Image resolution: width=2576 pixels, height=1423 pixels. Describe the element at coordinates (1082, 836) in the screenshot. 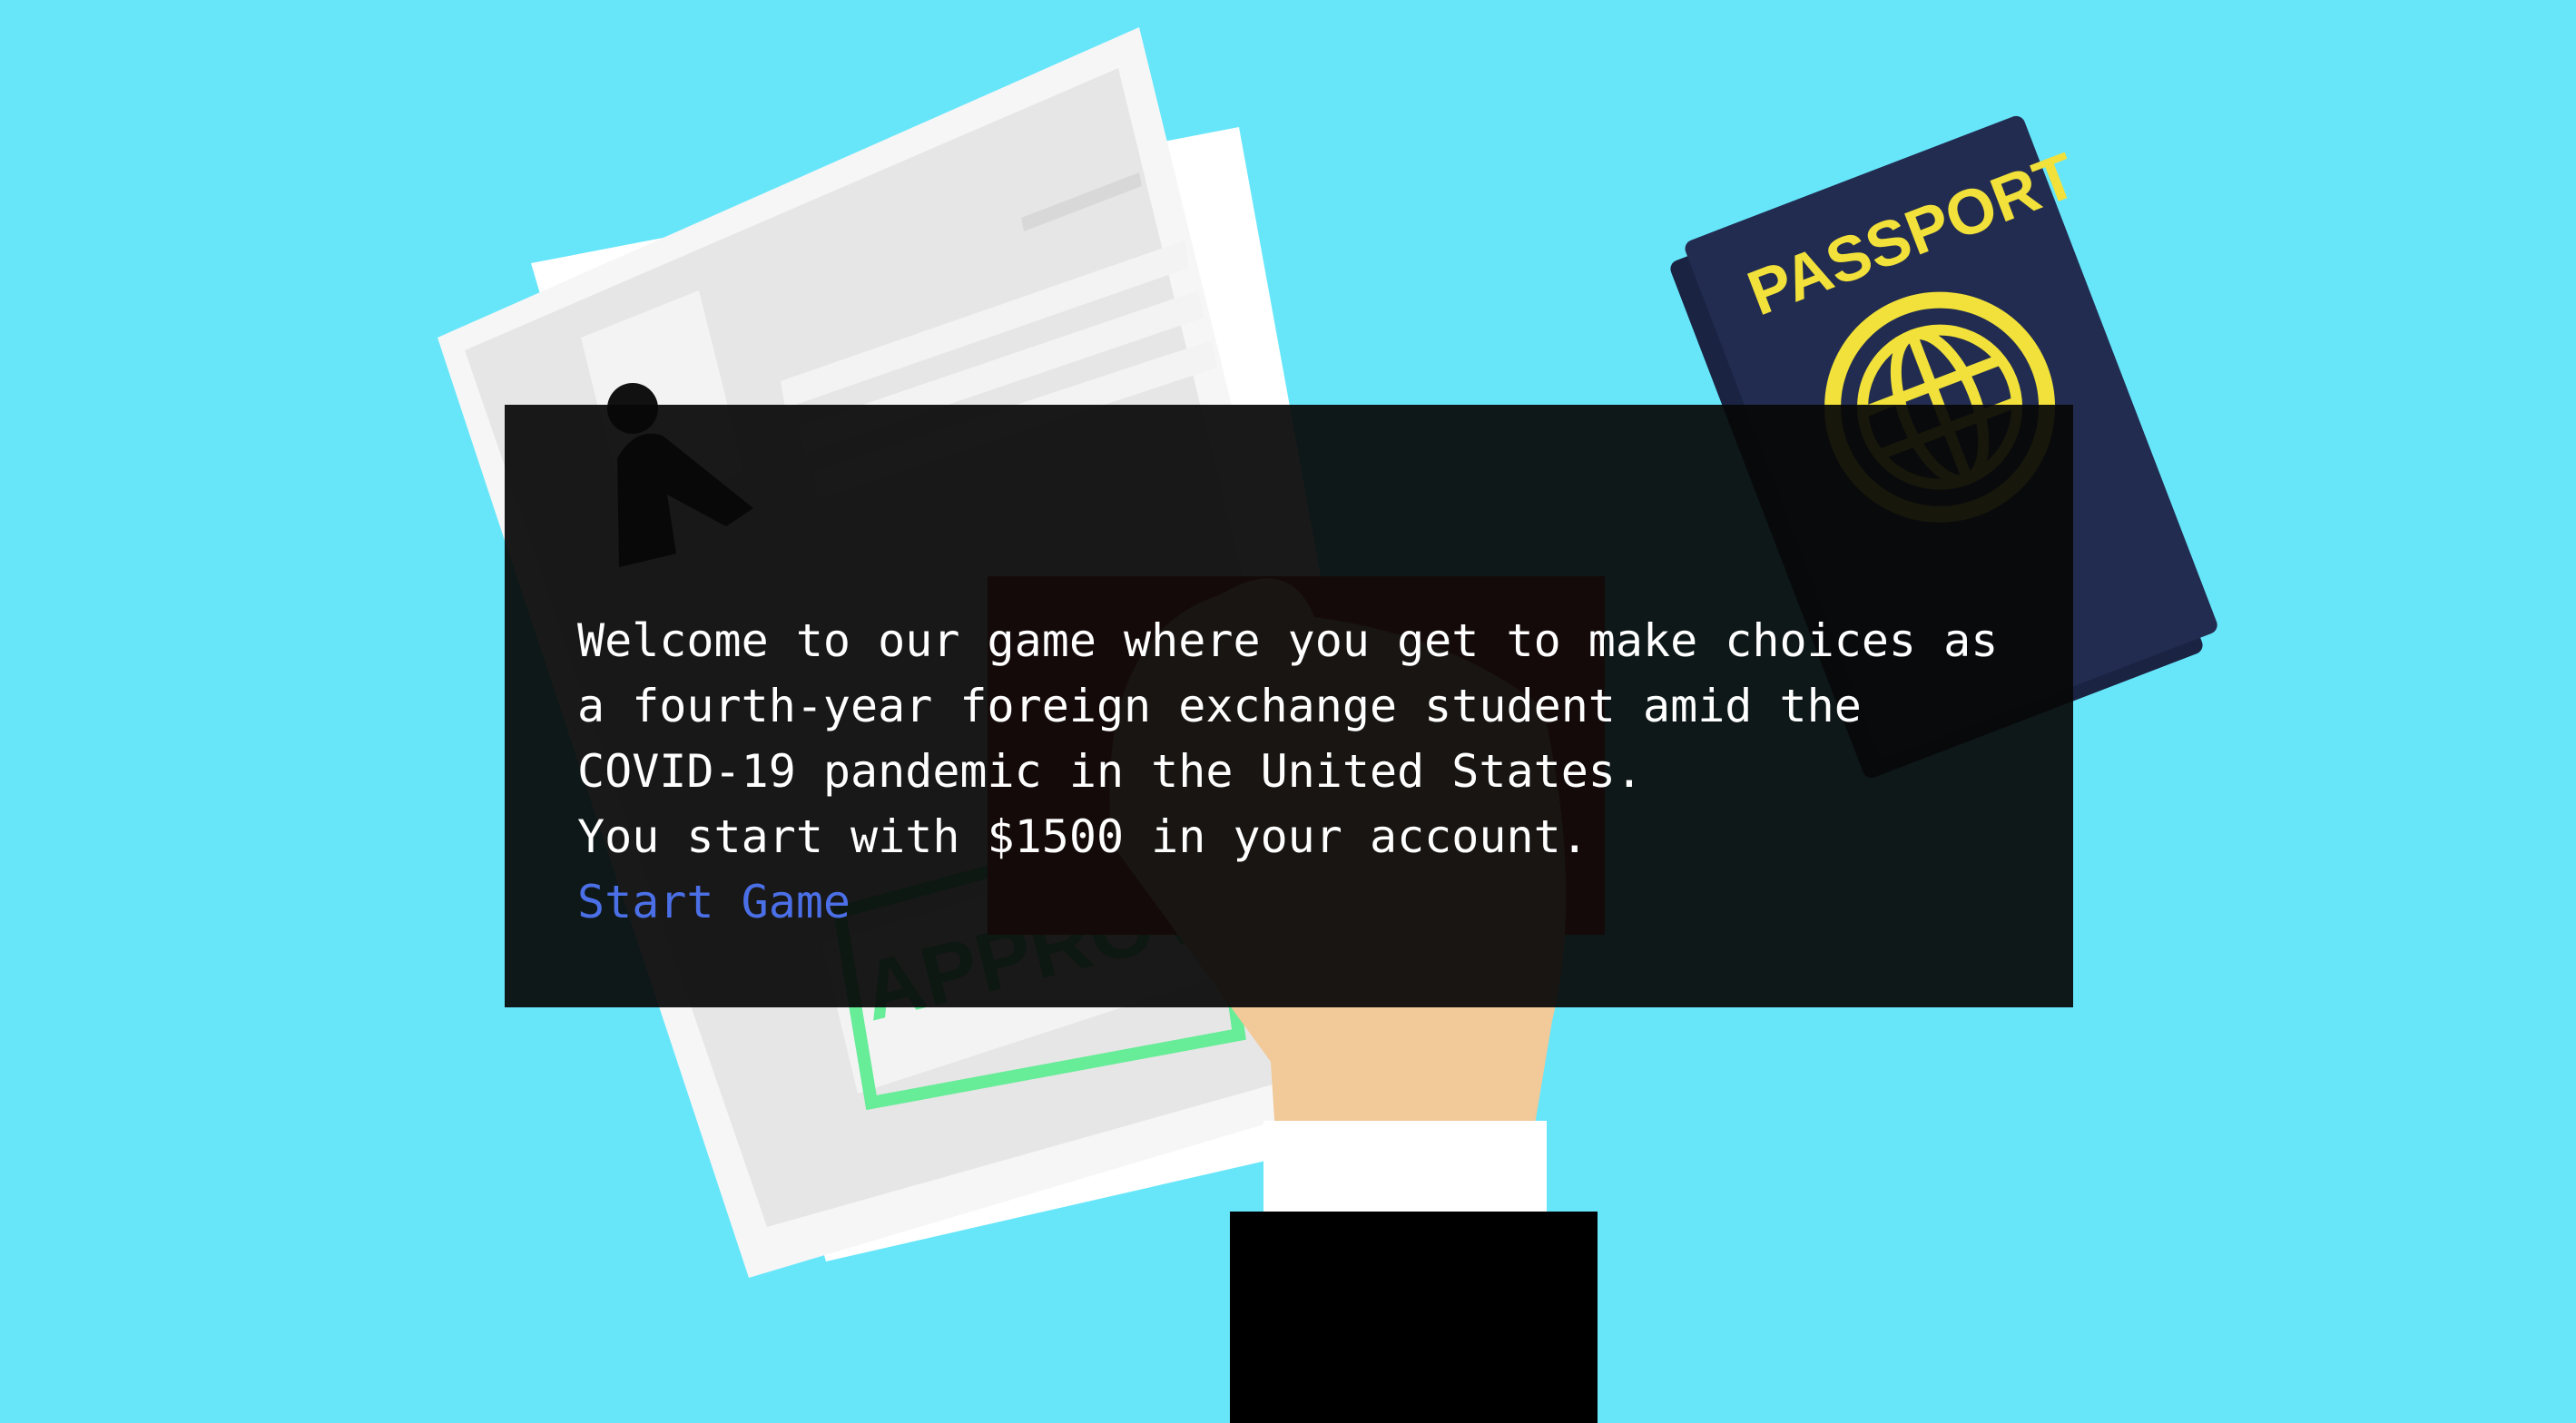

I see `balance-text: You start with $1500 in your account.` at that location.